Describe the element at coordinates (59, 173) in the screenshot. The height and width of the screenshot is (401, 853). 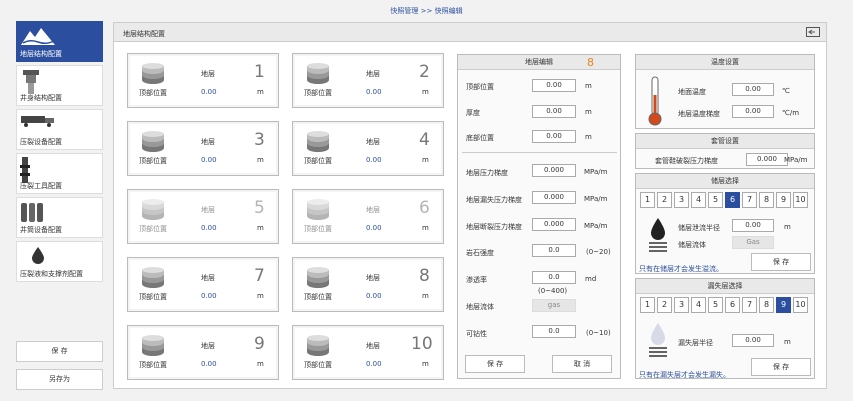
I see `sidebar-item-frac-tools: 压裂工具配置` at that location.